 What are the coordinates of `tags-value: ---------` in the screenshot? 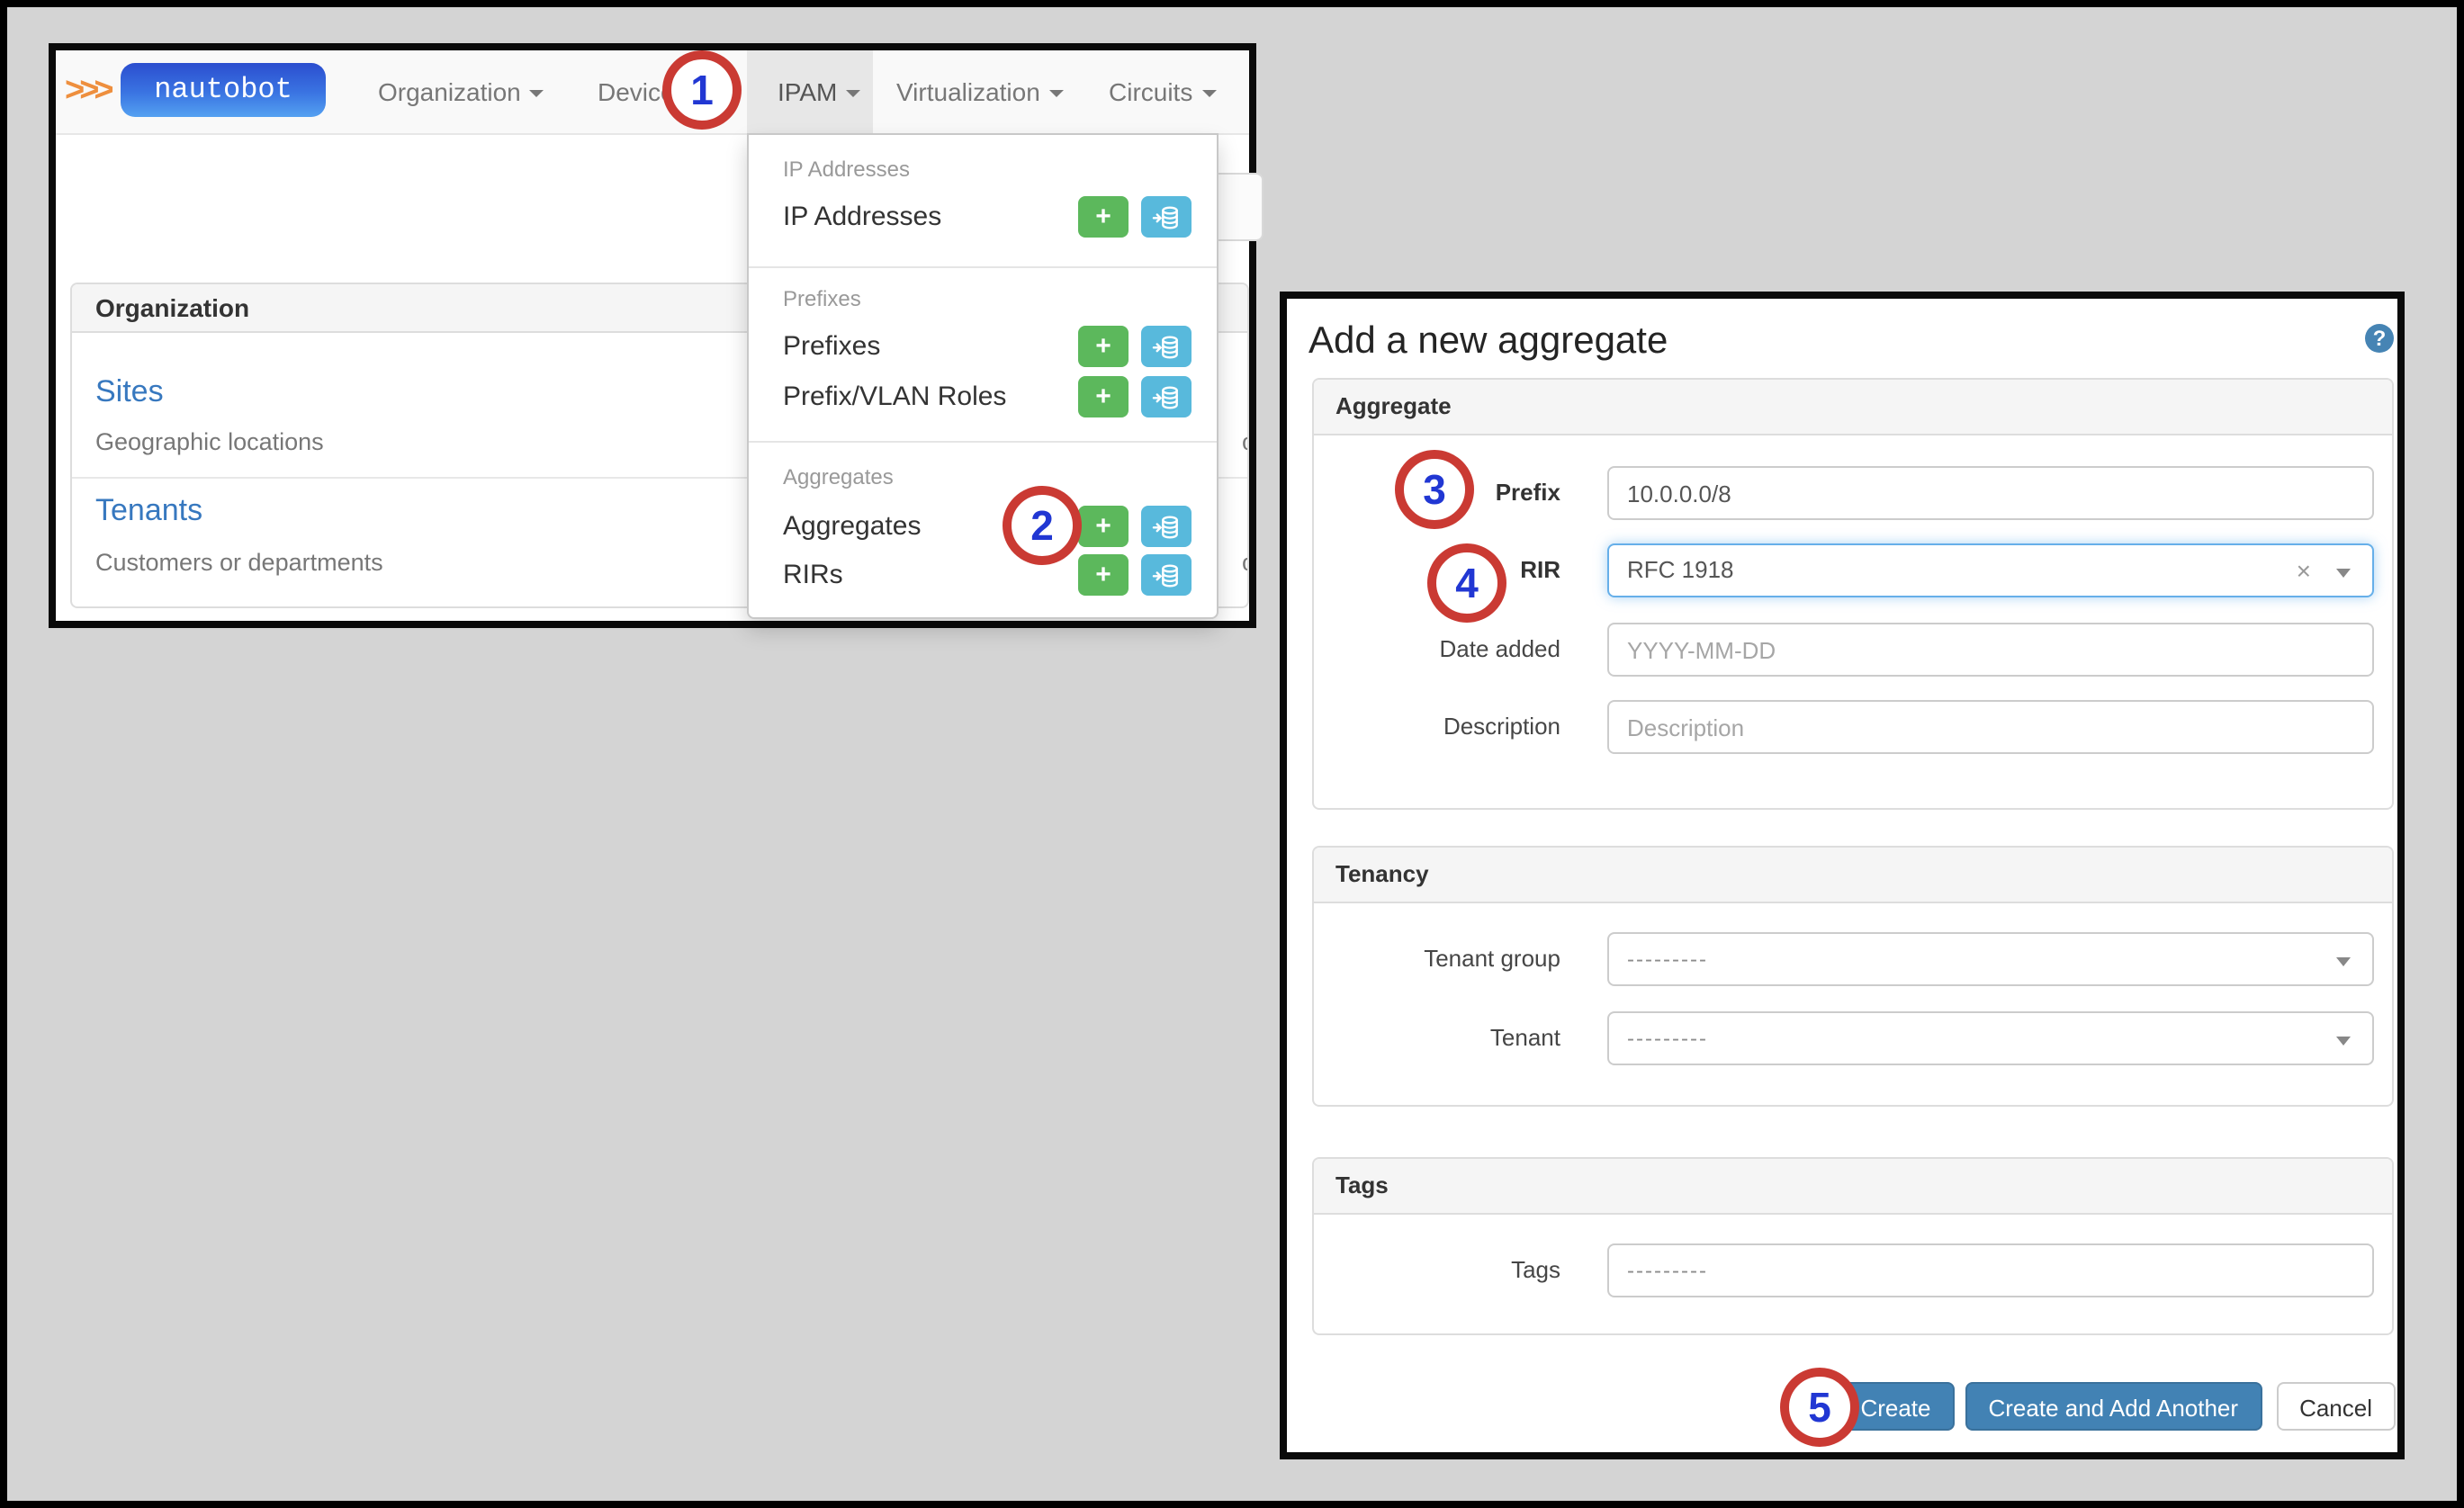 It's located at (1668, 1271).